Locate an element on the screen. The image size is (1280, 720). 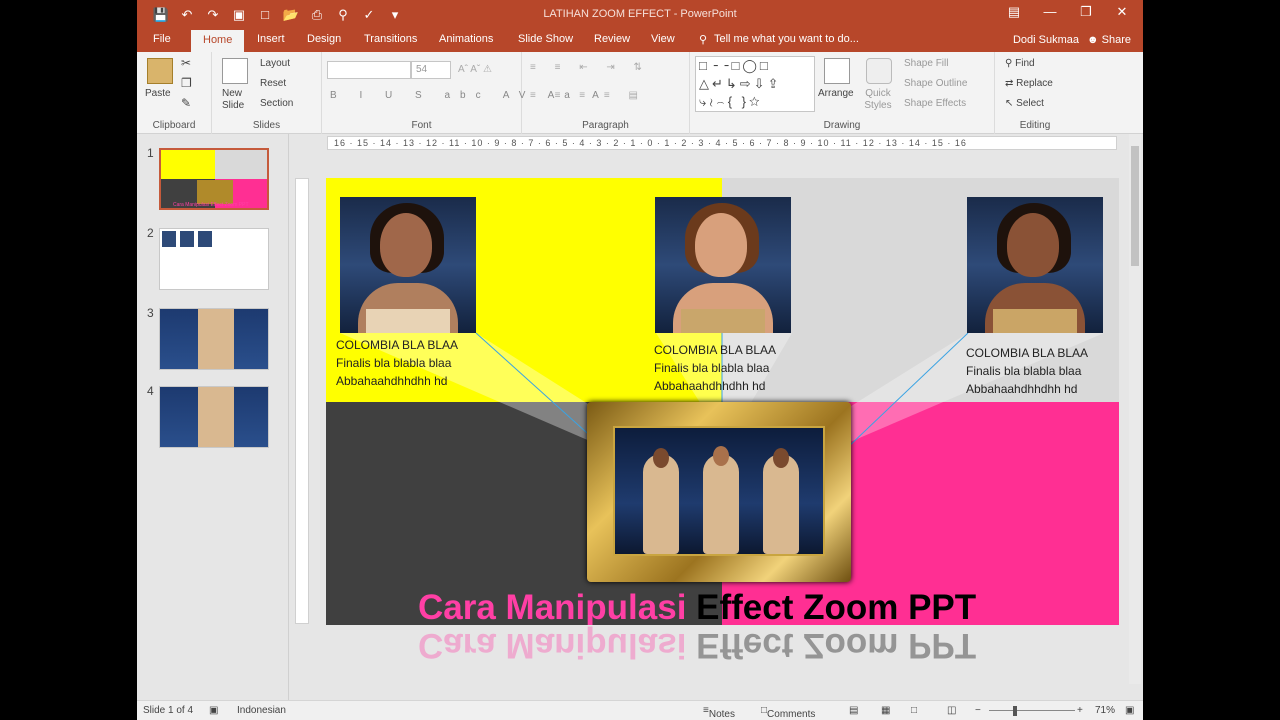
headline-pink: Cara Manipulasi is located at coordinates (557, 606).